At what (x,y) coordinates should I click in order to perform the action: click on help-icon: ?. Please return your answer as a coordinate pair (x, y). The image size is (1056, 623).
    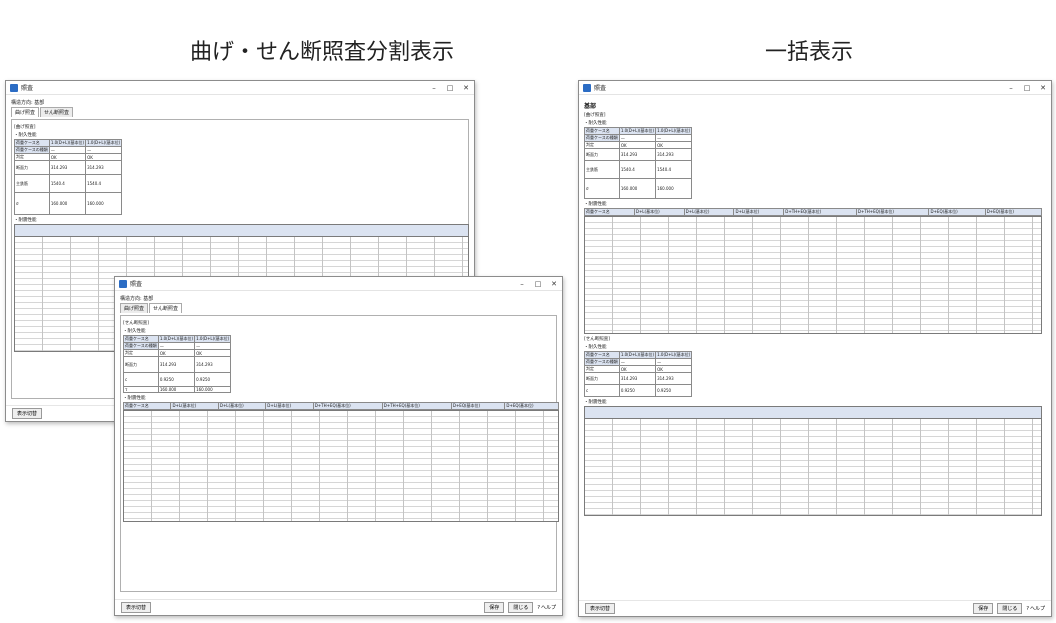
    Looking at the image, I should click on (538, 607).